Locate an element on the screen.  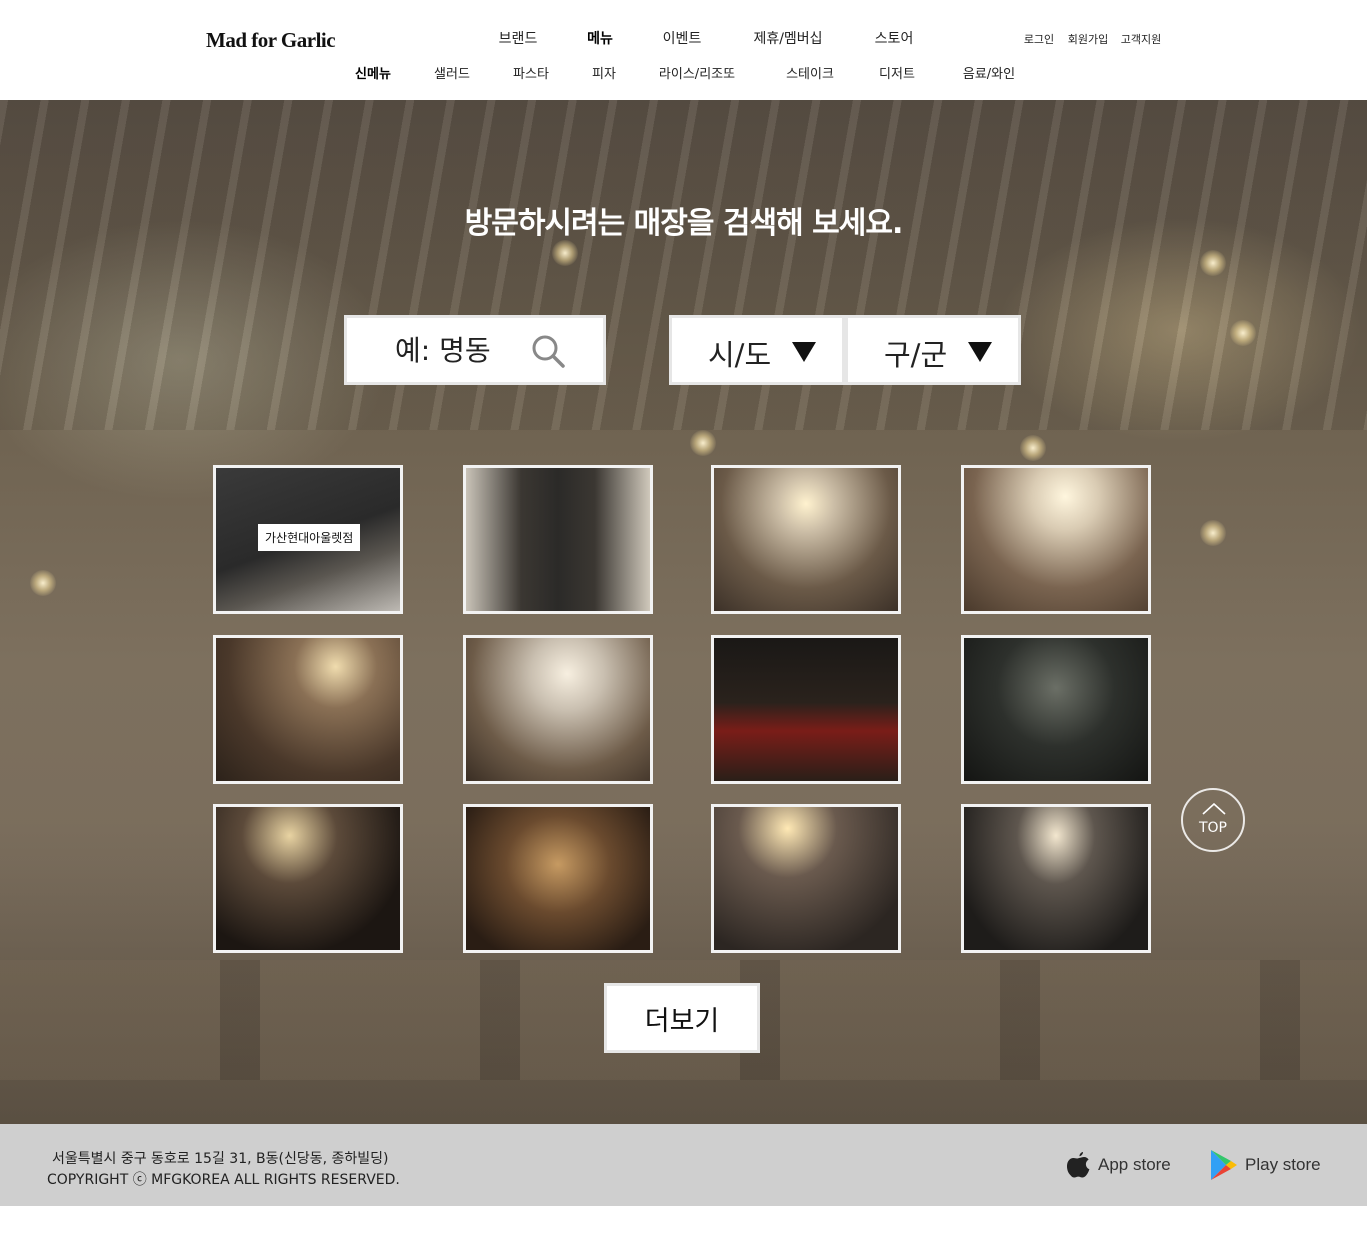
login-link: 로그인 is located at coordinates (1039, 39).